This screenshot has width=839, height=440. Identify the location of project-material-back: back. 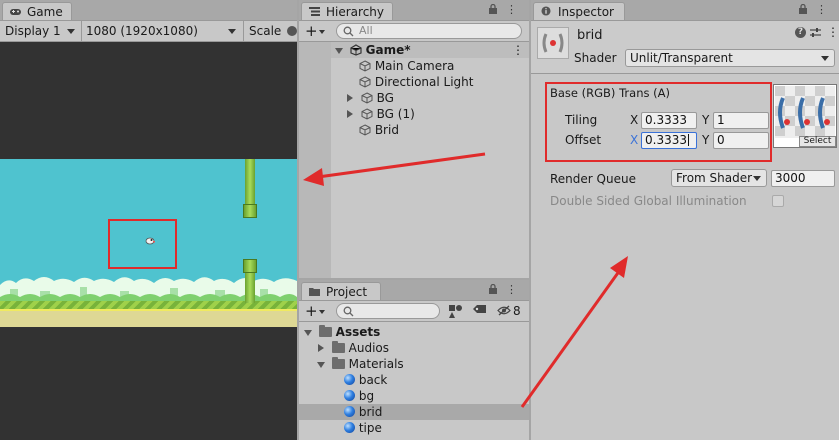
(365, 380).